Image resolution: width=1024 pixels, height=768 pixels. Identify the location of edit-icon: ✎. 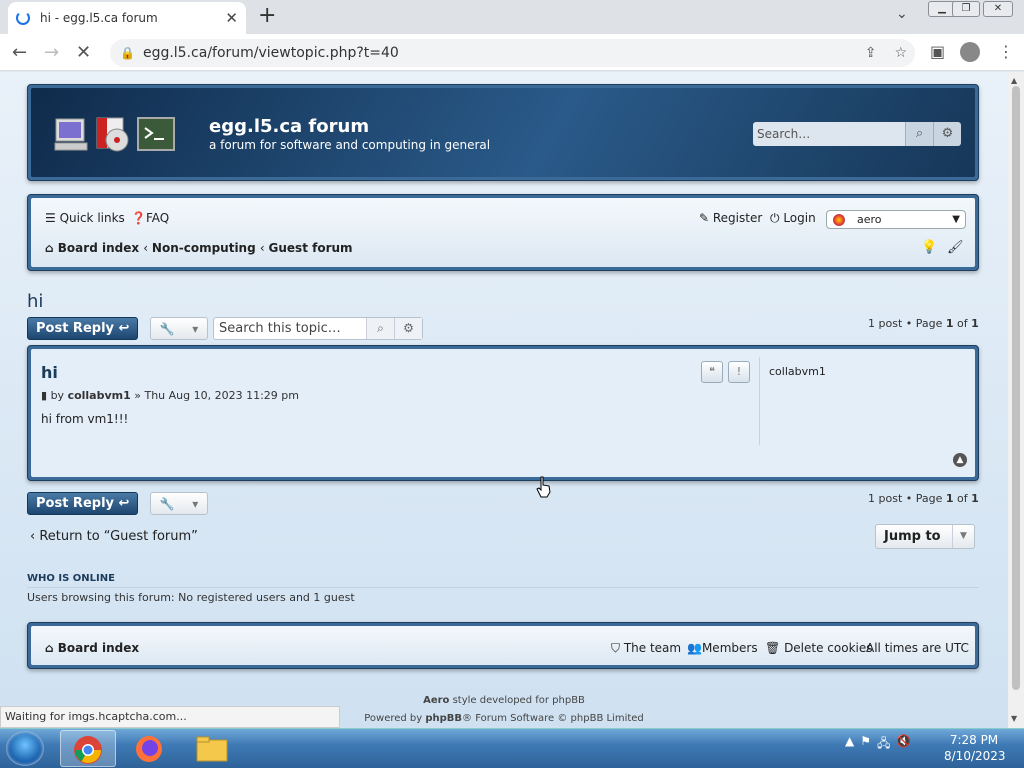
(706, 218).